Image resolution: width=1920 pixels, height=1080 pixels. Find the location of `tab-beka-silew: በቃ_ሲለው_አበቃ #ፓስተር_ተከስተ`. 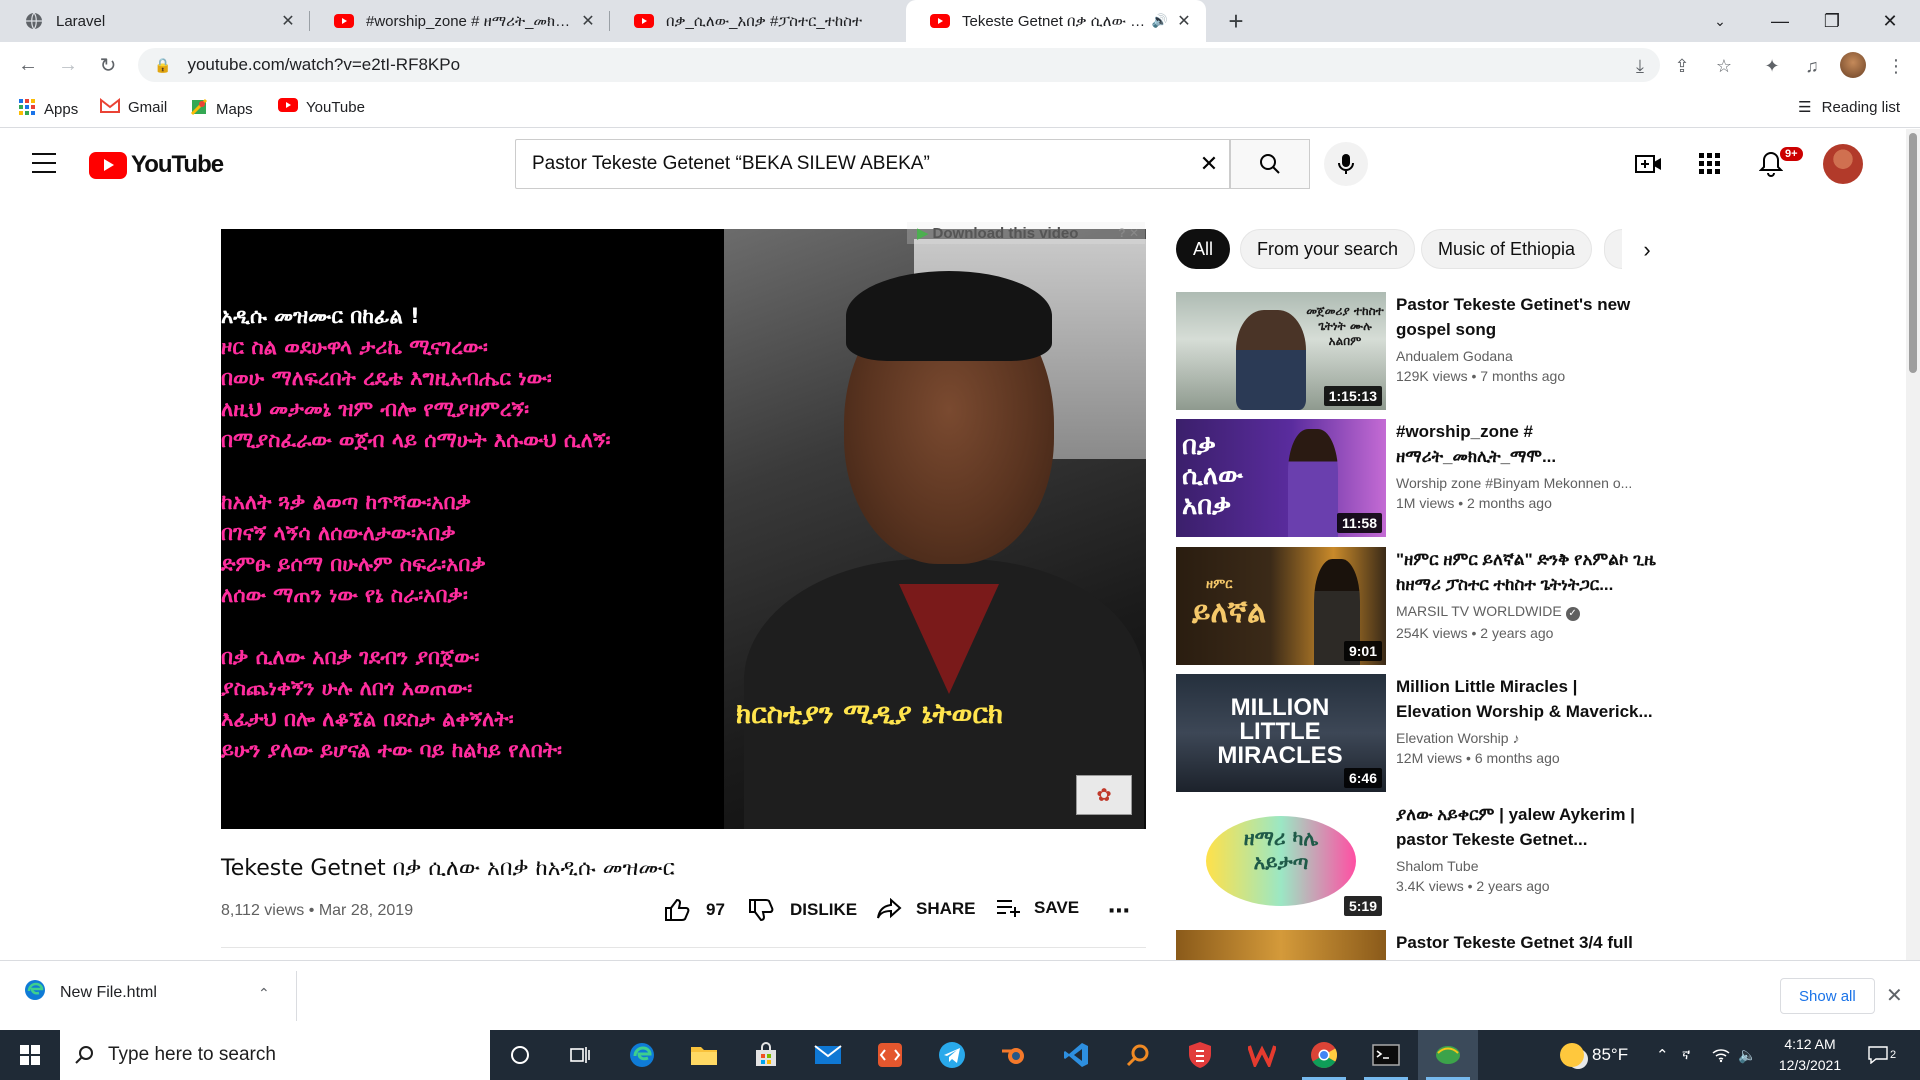

tab-beka-silew: በቃ_ሲለው_አበቃ #ፓስተር_ተከስተ is located at coordinates (758, 21).